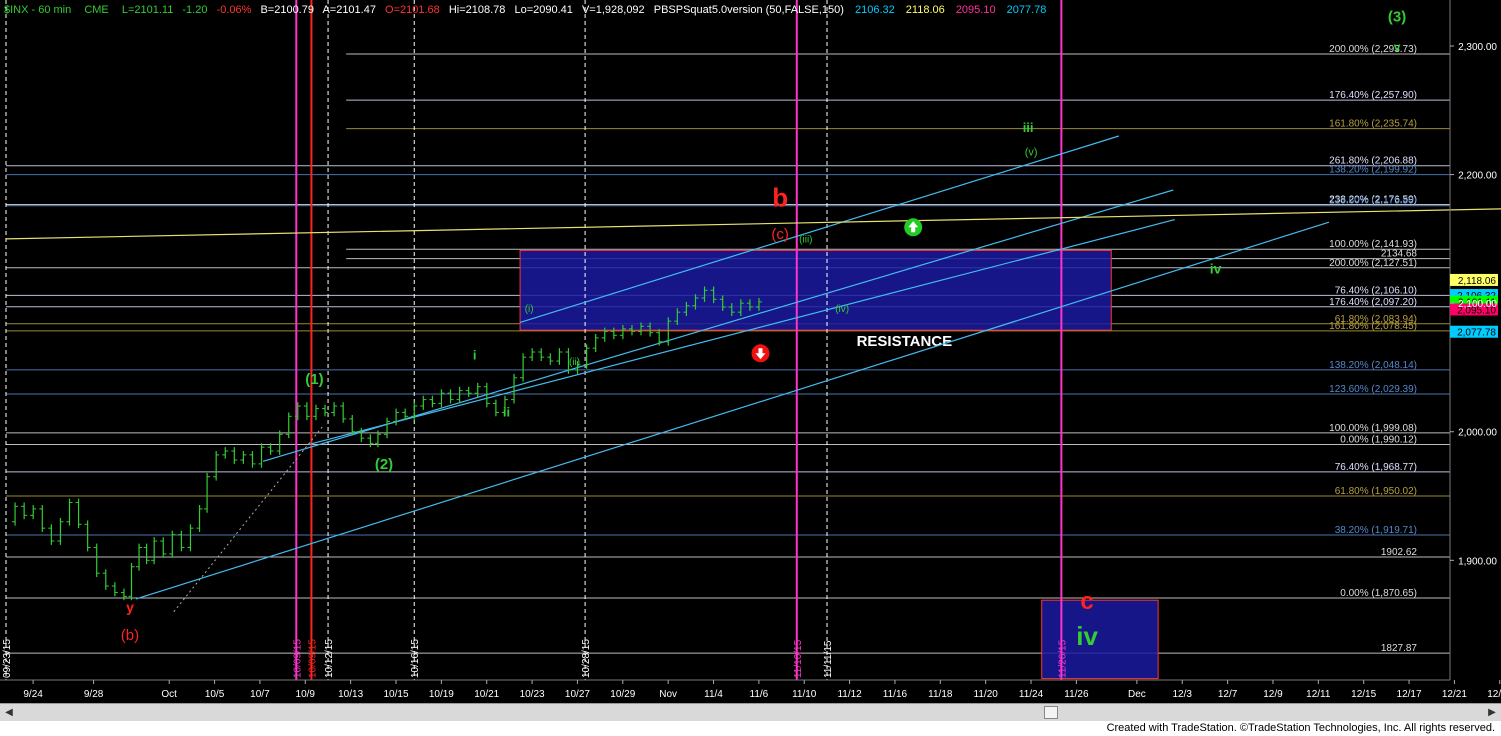 The height and width of the screenshot is (736, 1501). What do you see at coordinates (1409, 694) in the screenshot?
I see `x-tick-label: 12/17` at bounding box center [1409, 694].